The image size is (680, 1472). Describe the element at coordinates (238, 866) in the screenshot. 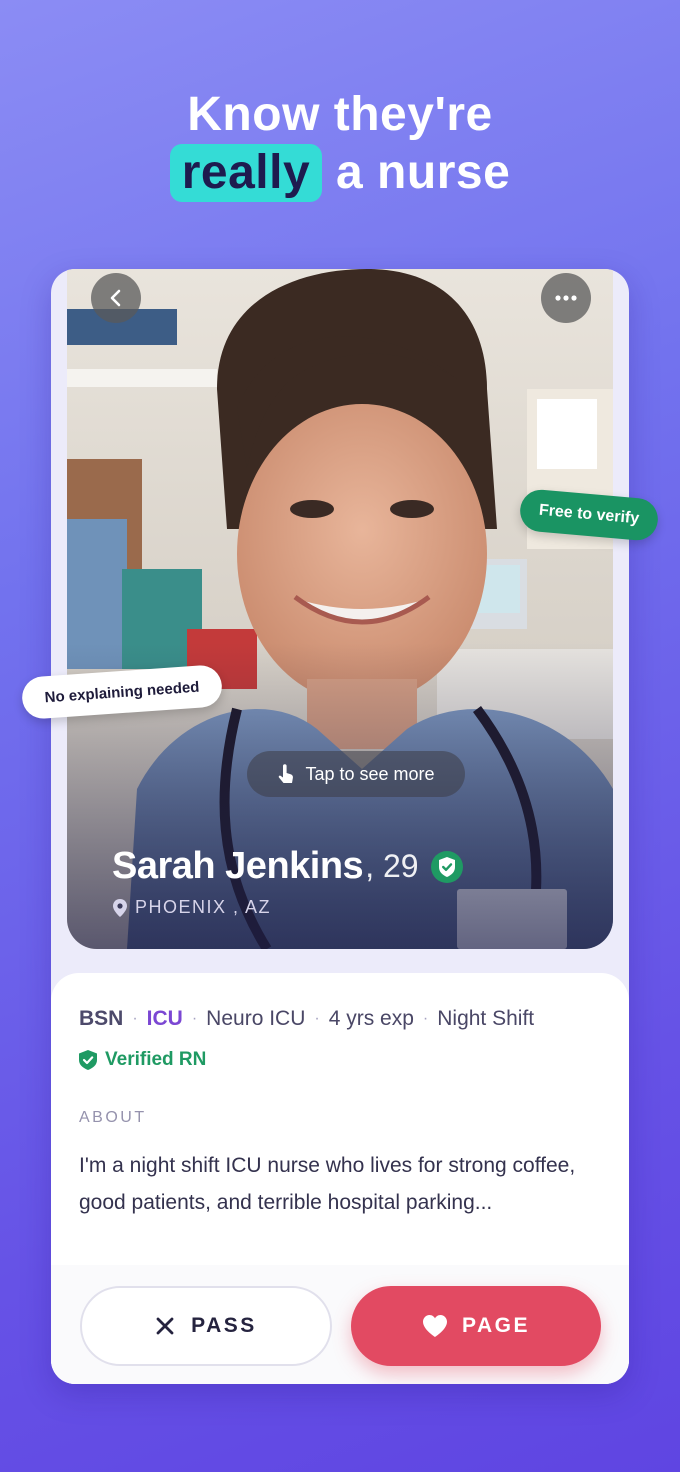

I see `profile-name: Sarah Jenkins` at that location.